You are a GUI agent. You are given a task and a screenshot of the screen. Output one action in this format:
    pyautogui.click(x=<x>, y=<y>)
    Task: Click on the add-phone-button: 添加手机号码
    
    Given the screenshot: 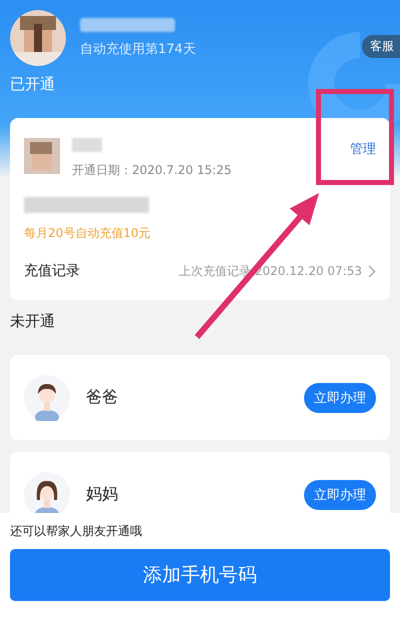 What is the action you would take?
    pyautogui.click(x=200, y=575)
    